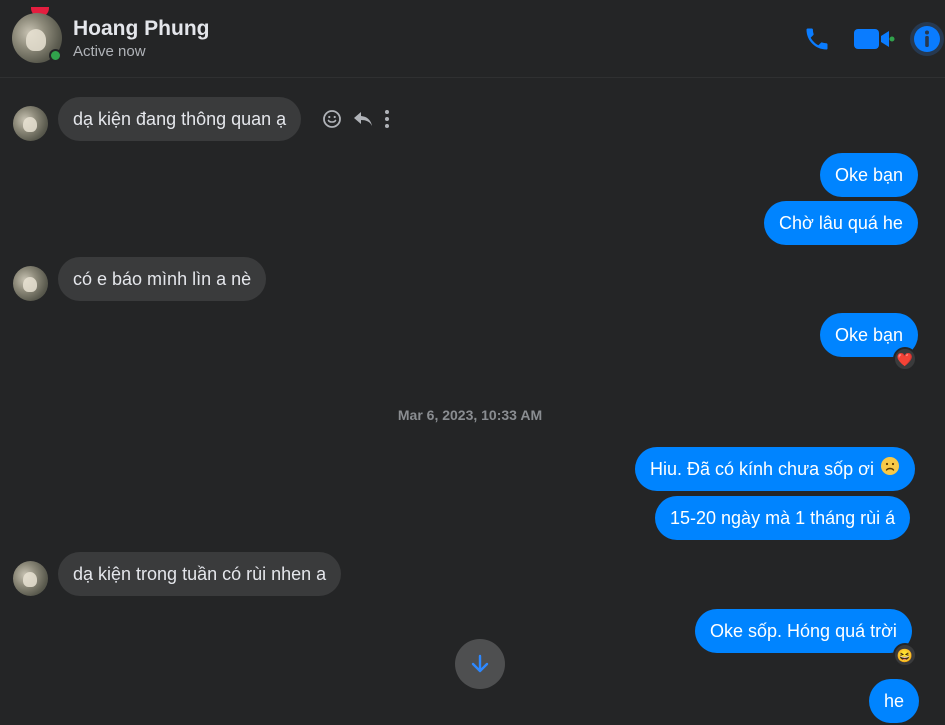 The height and width of the screenshot is (725, 945). I want to click on more-icon, so click(387, 119).